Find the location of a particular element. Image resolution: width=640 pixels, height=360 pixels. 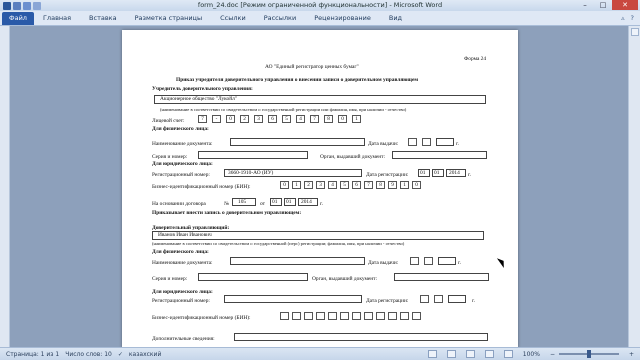

account-digit-2: - is located at coordinates (216, 119).